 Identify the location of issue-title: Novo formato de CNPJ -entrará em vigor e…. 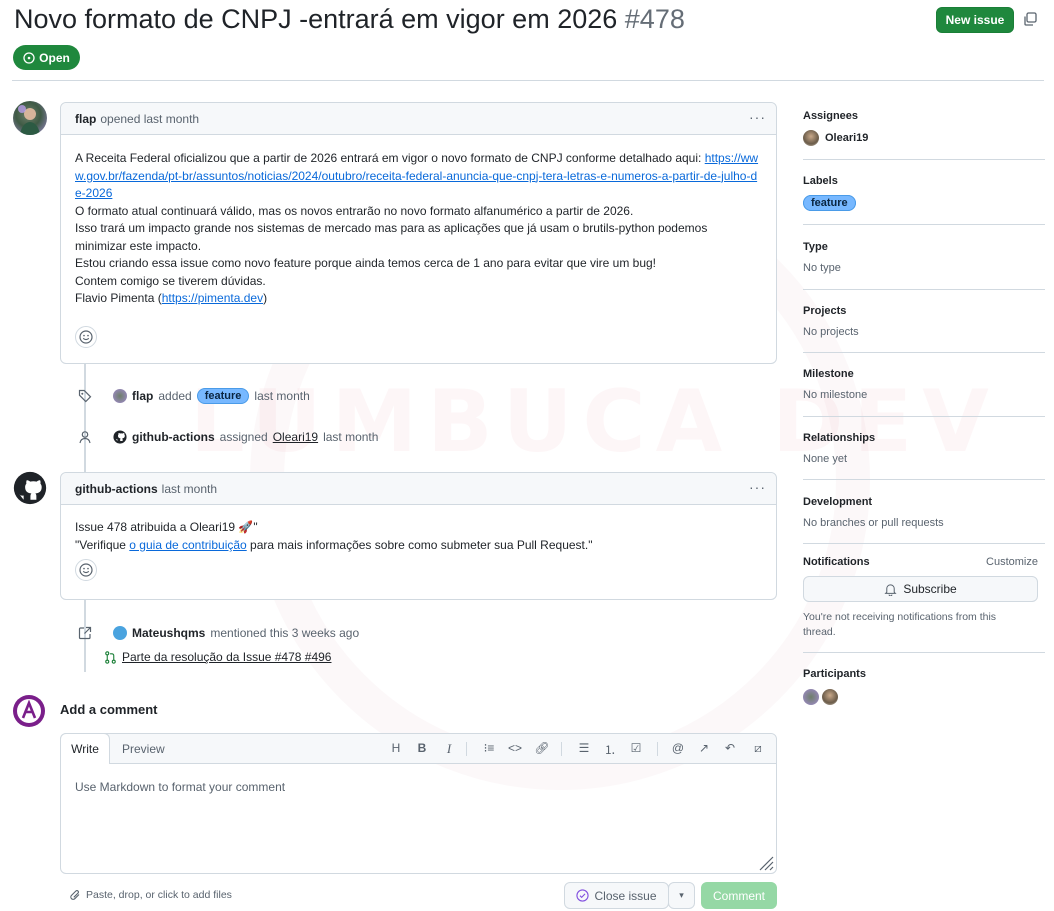
(349, 19).